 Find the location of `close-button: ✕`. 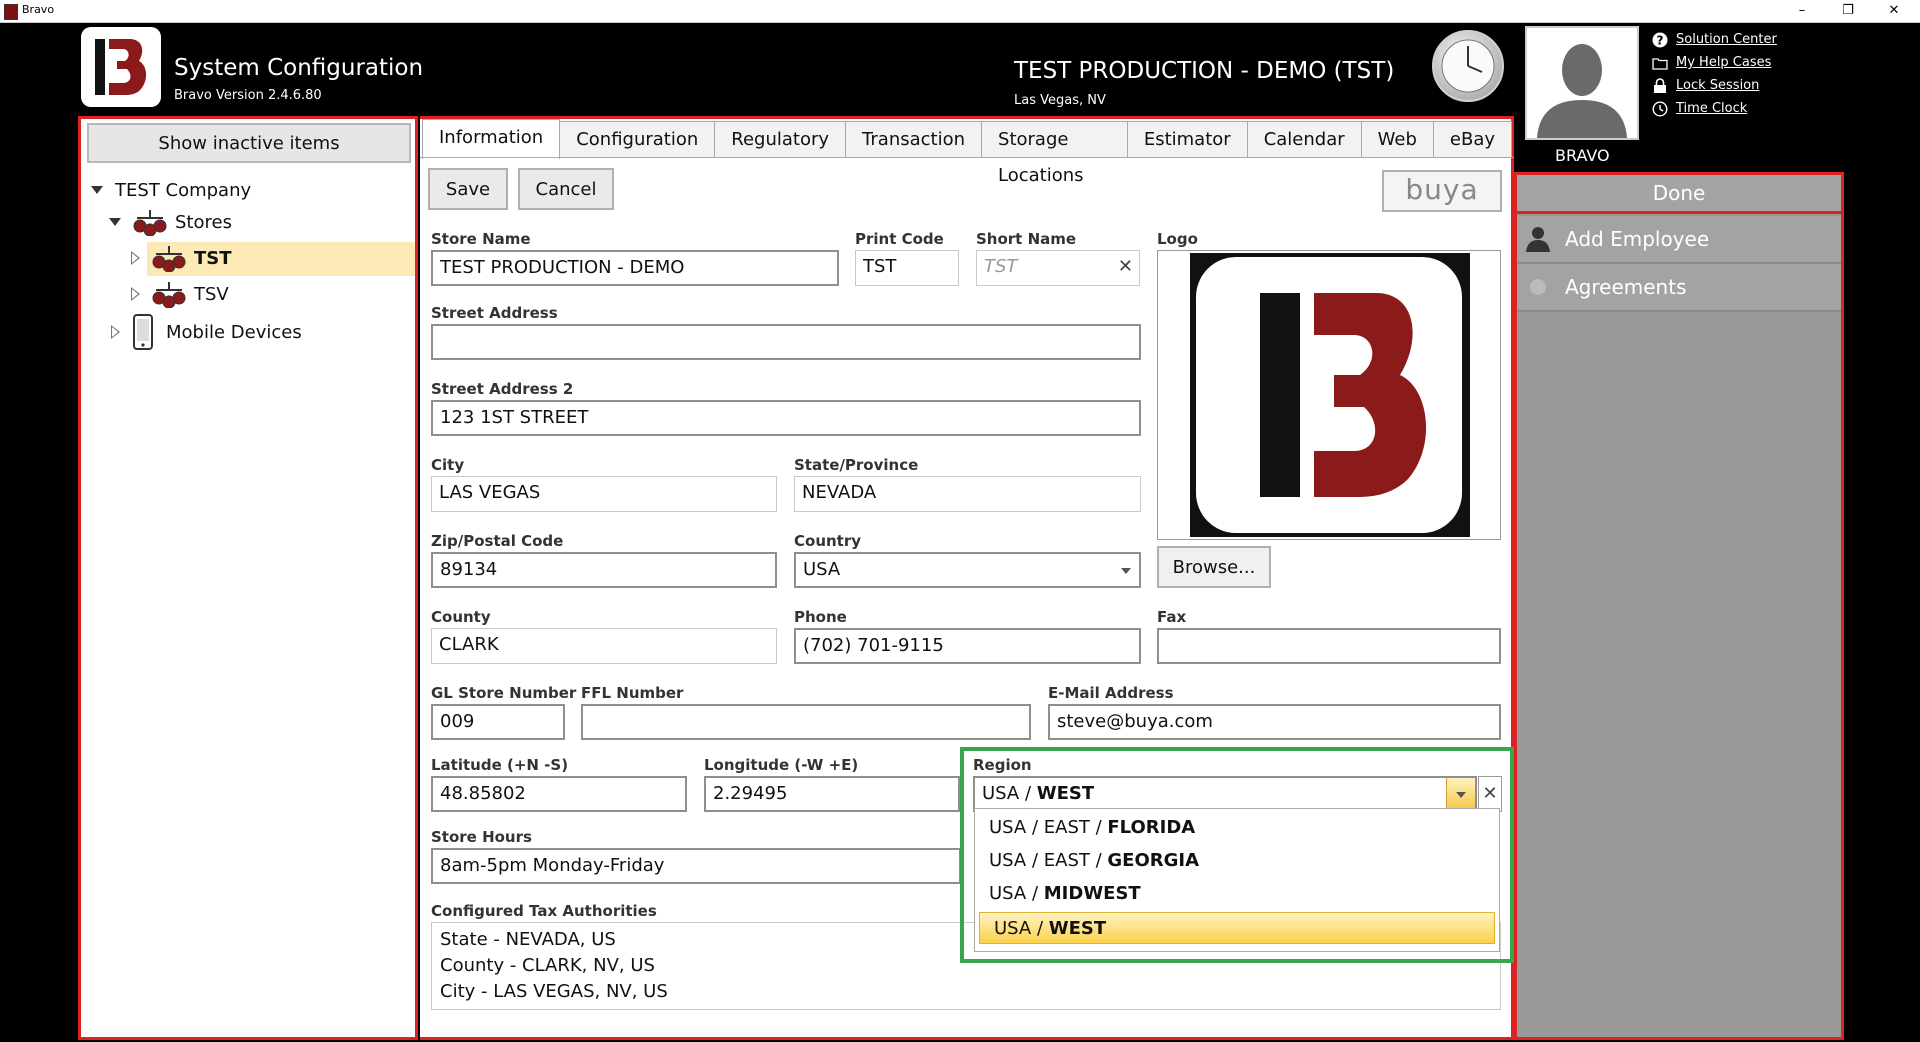

close-button: ✕ is located at coordinates (1894, 11).